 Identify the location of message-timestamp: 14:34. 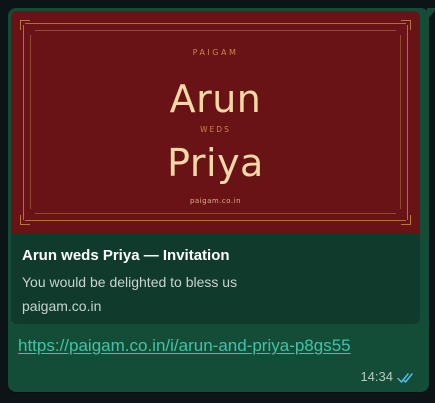
(376, 376).